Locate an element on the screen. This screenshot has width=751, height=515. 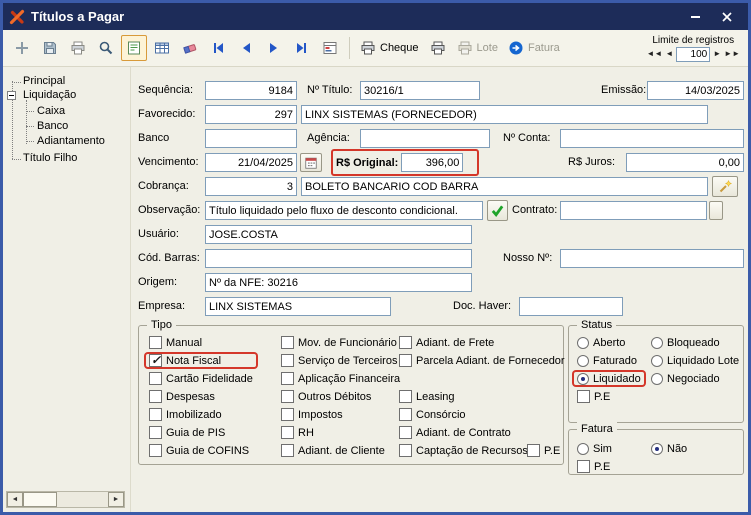
horizontal-scrollbar is located at coordinates (65, 499).